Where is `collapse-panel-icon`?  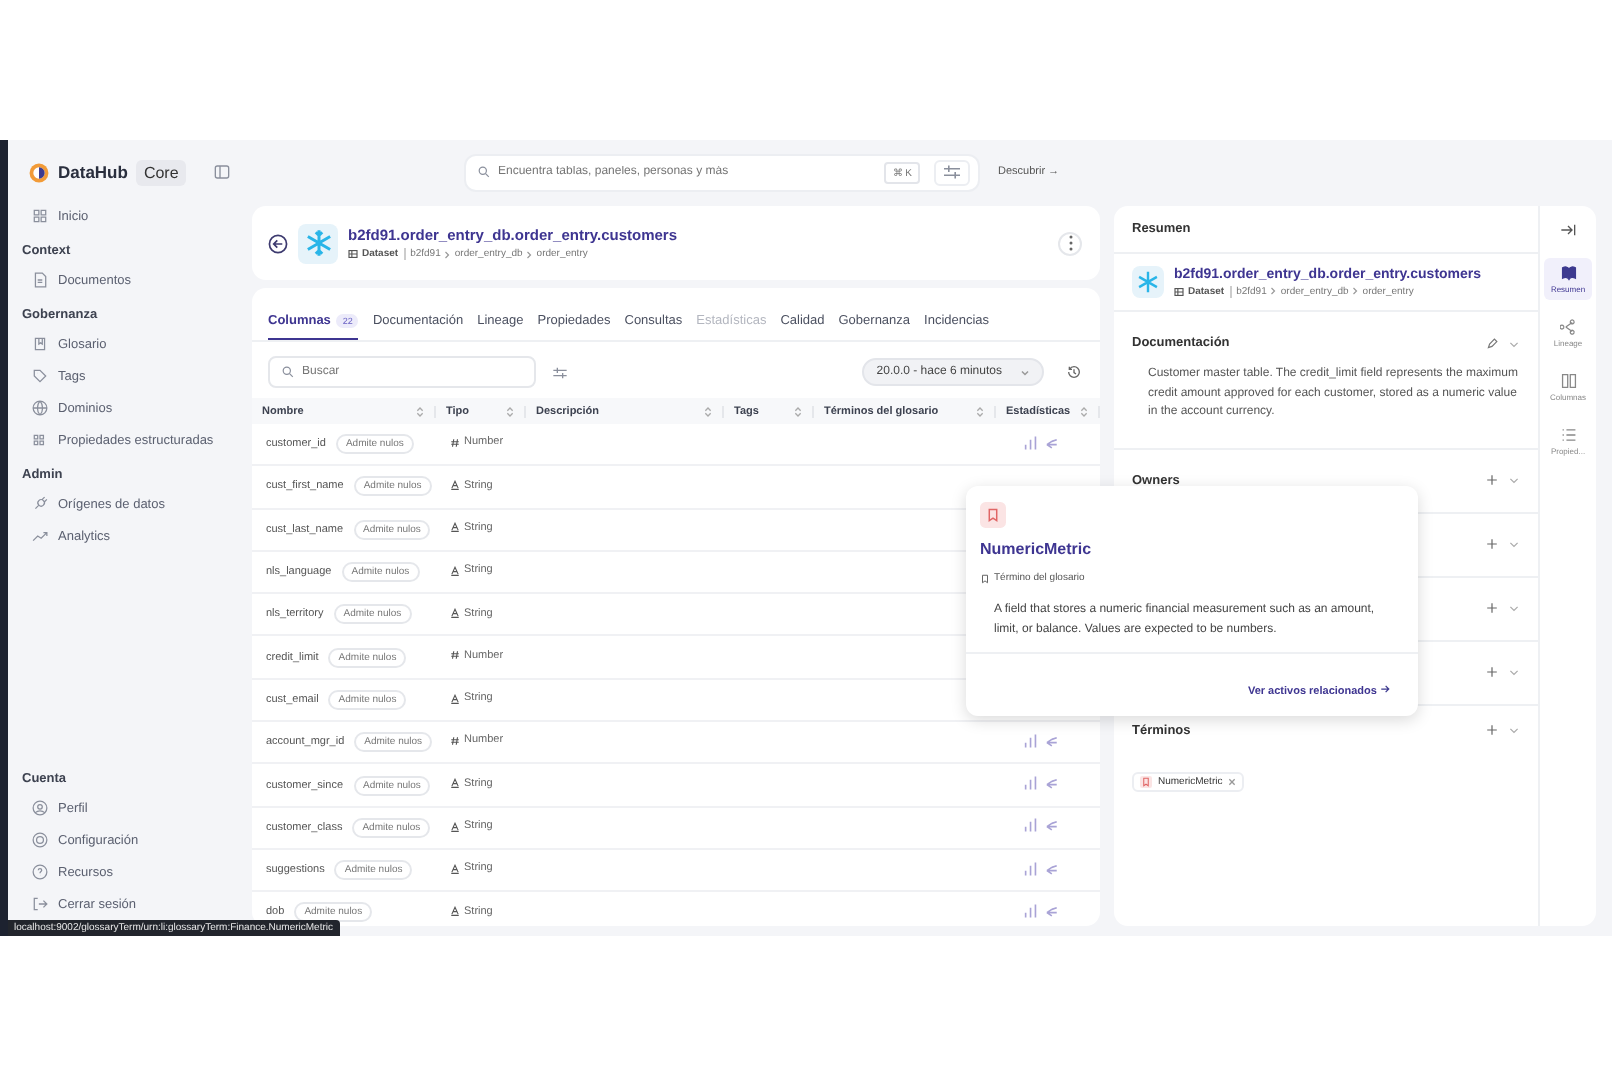 collapse-panel-icon is located at coordinates (1568, 230).